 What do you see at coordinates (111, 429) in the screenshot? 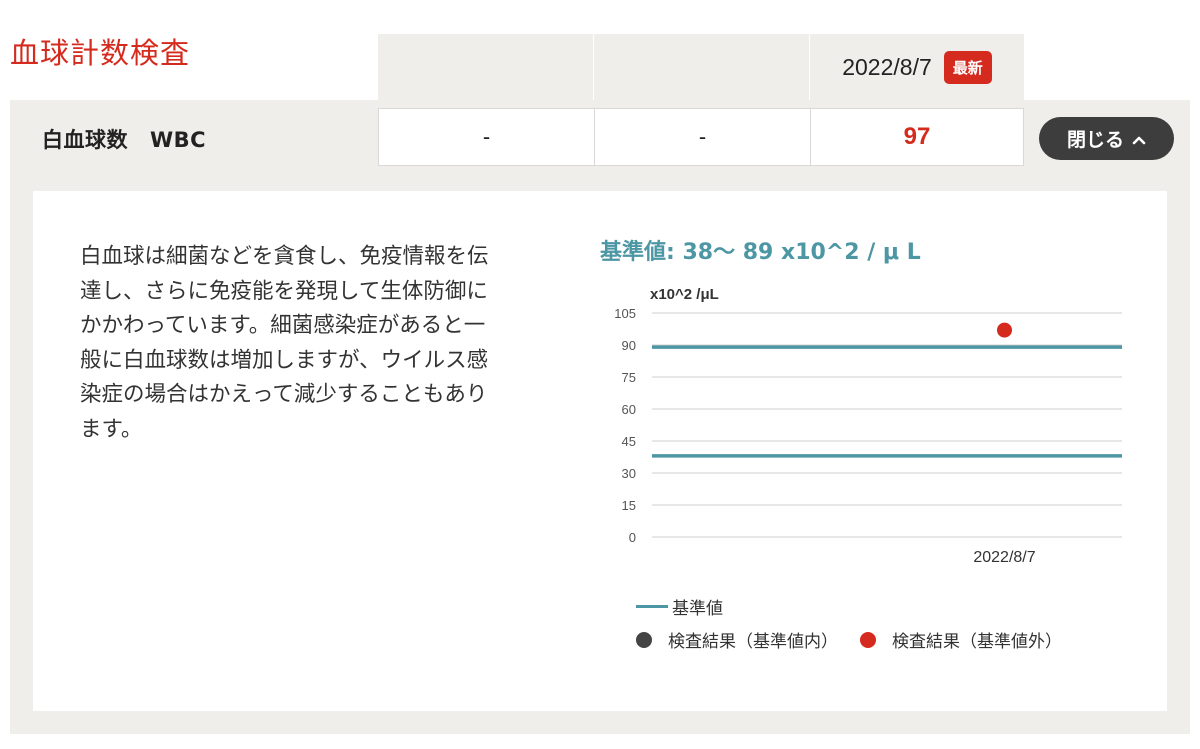
I see `description-line: ます。` at bounding box center [111, 429].